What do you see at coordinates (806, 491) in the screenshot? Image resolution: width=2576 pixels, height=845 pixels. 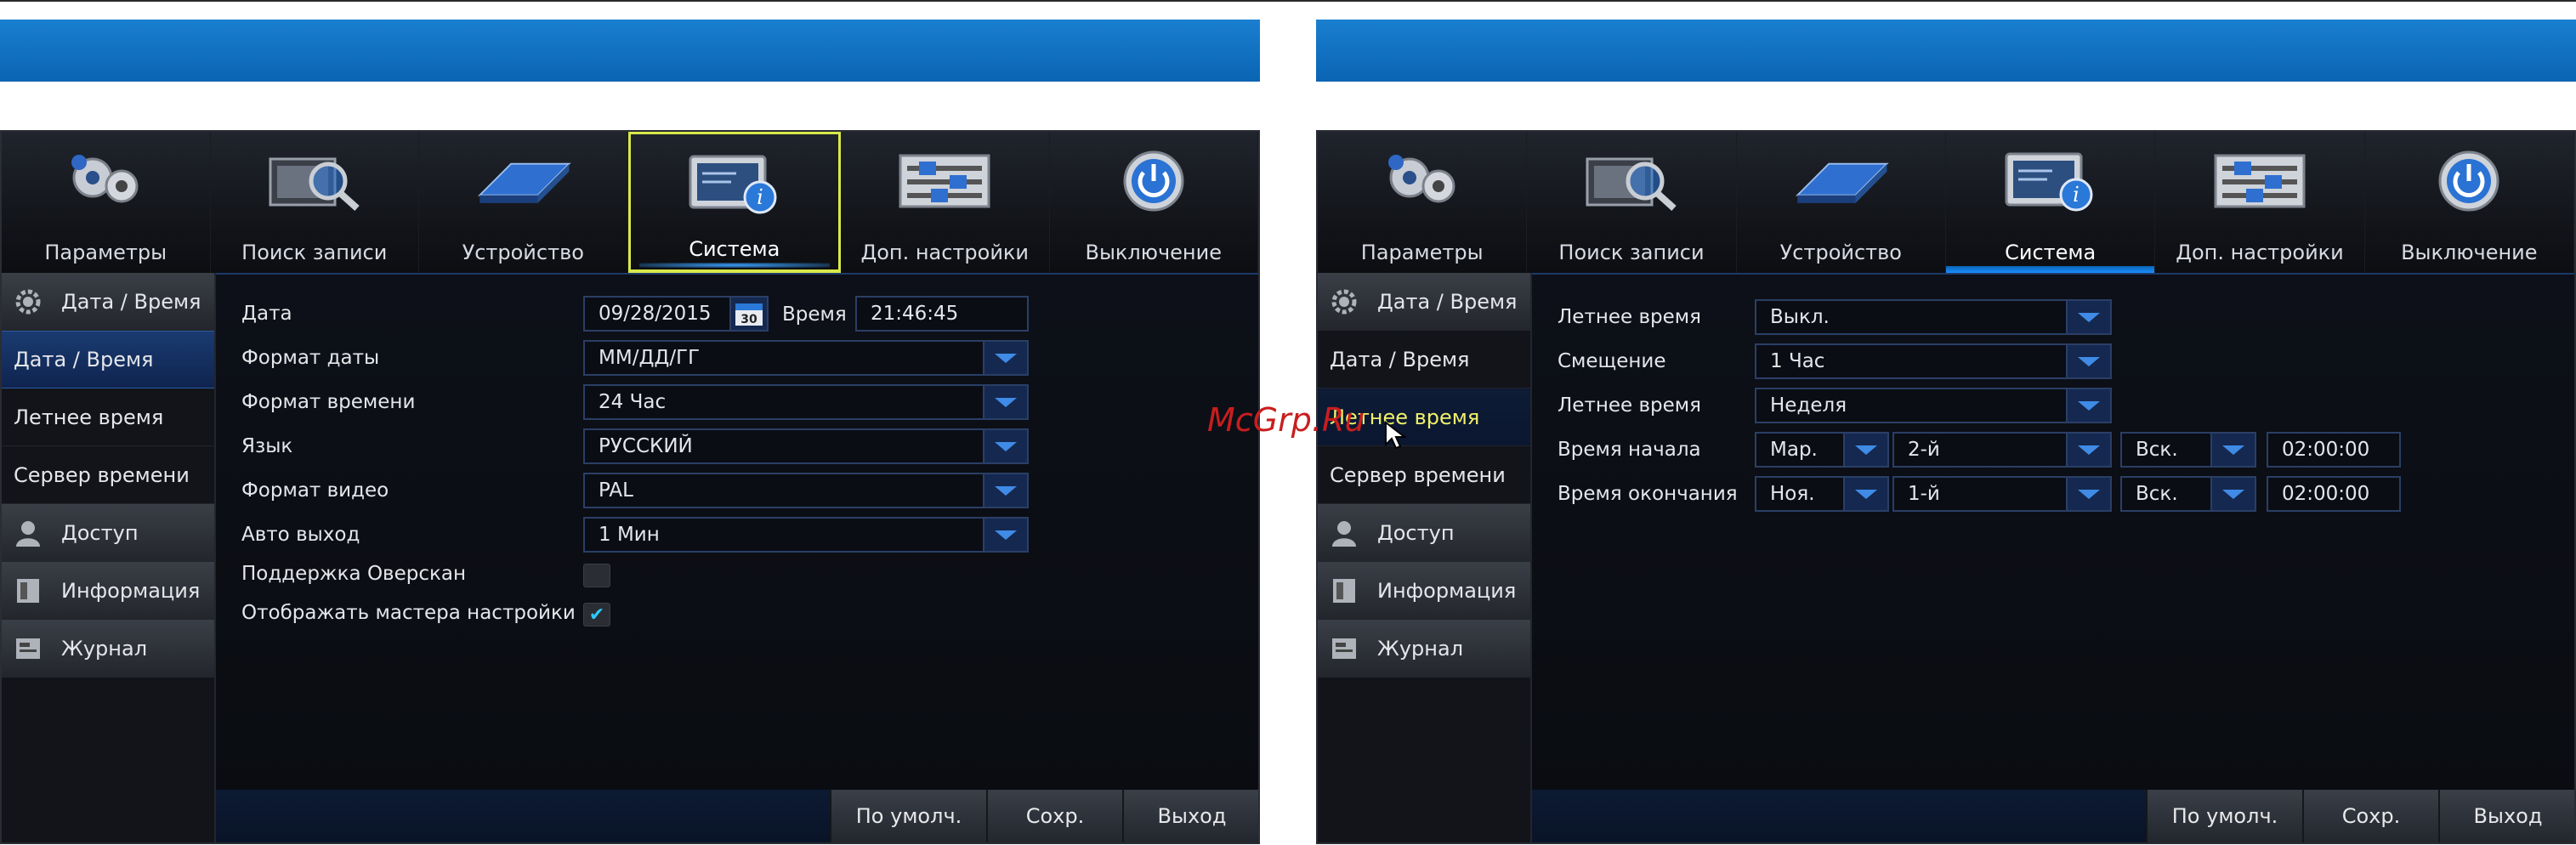 I see `video-format-select: PAL` at bounding box center [806, 491].